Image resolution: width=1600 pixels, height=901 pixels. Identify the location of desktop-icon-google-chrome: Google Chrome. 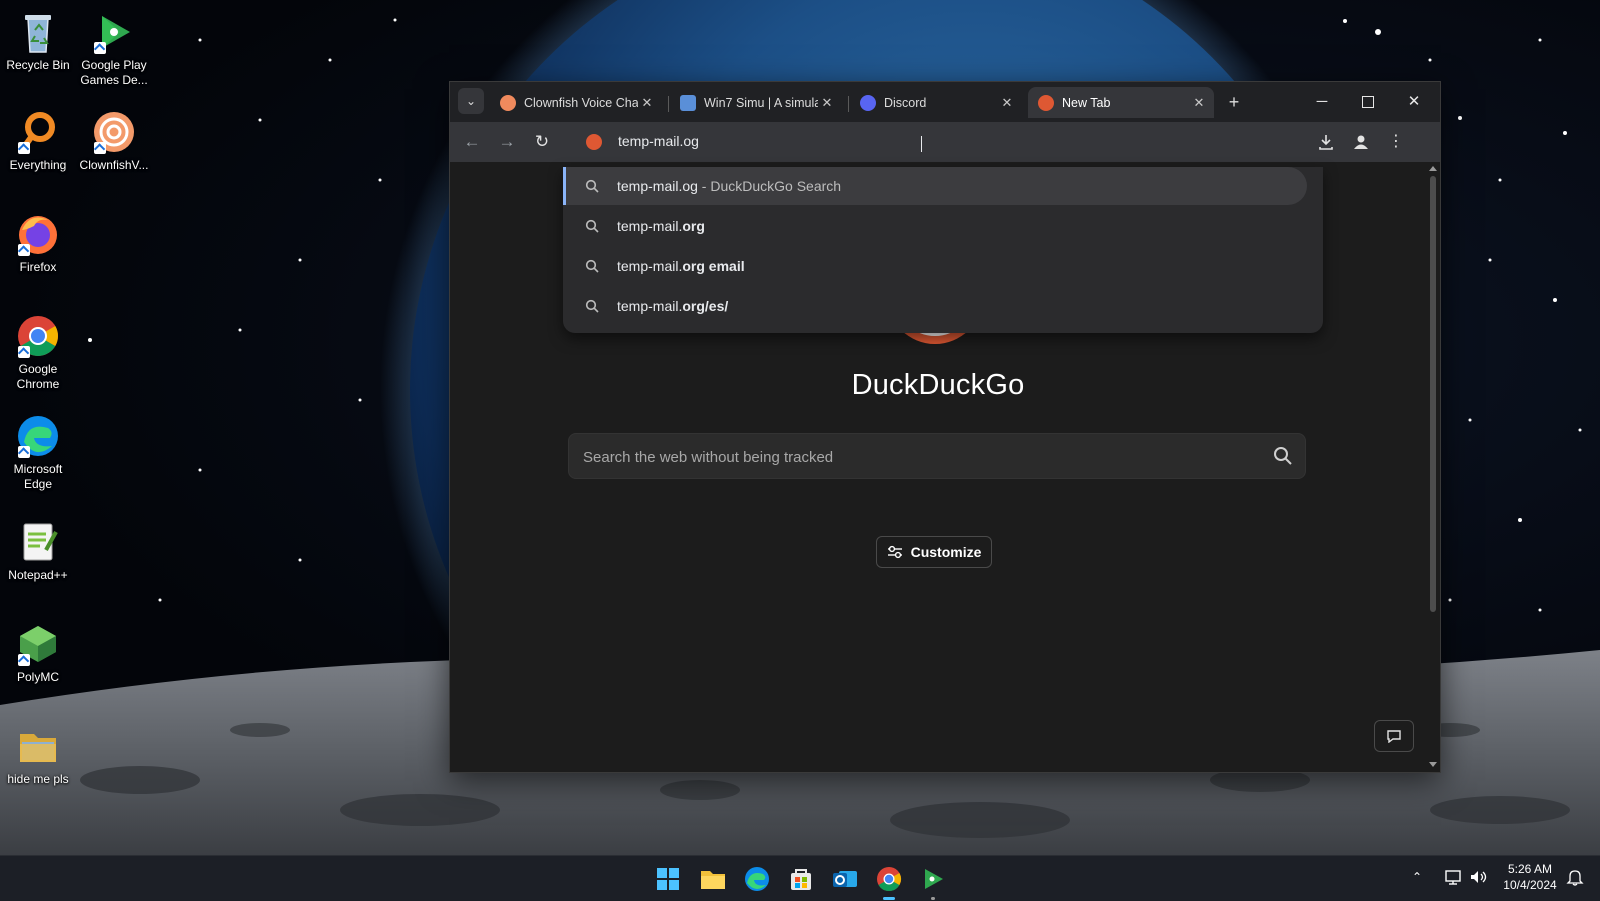
(38, 353).